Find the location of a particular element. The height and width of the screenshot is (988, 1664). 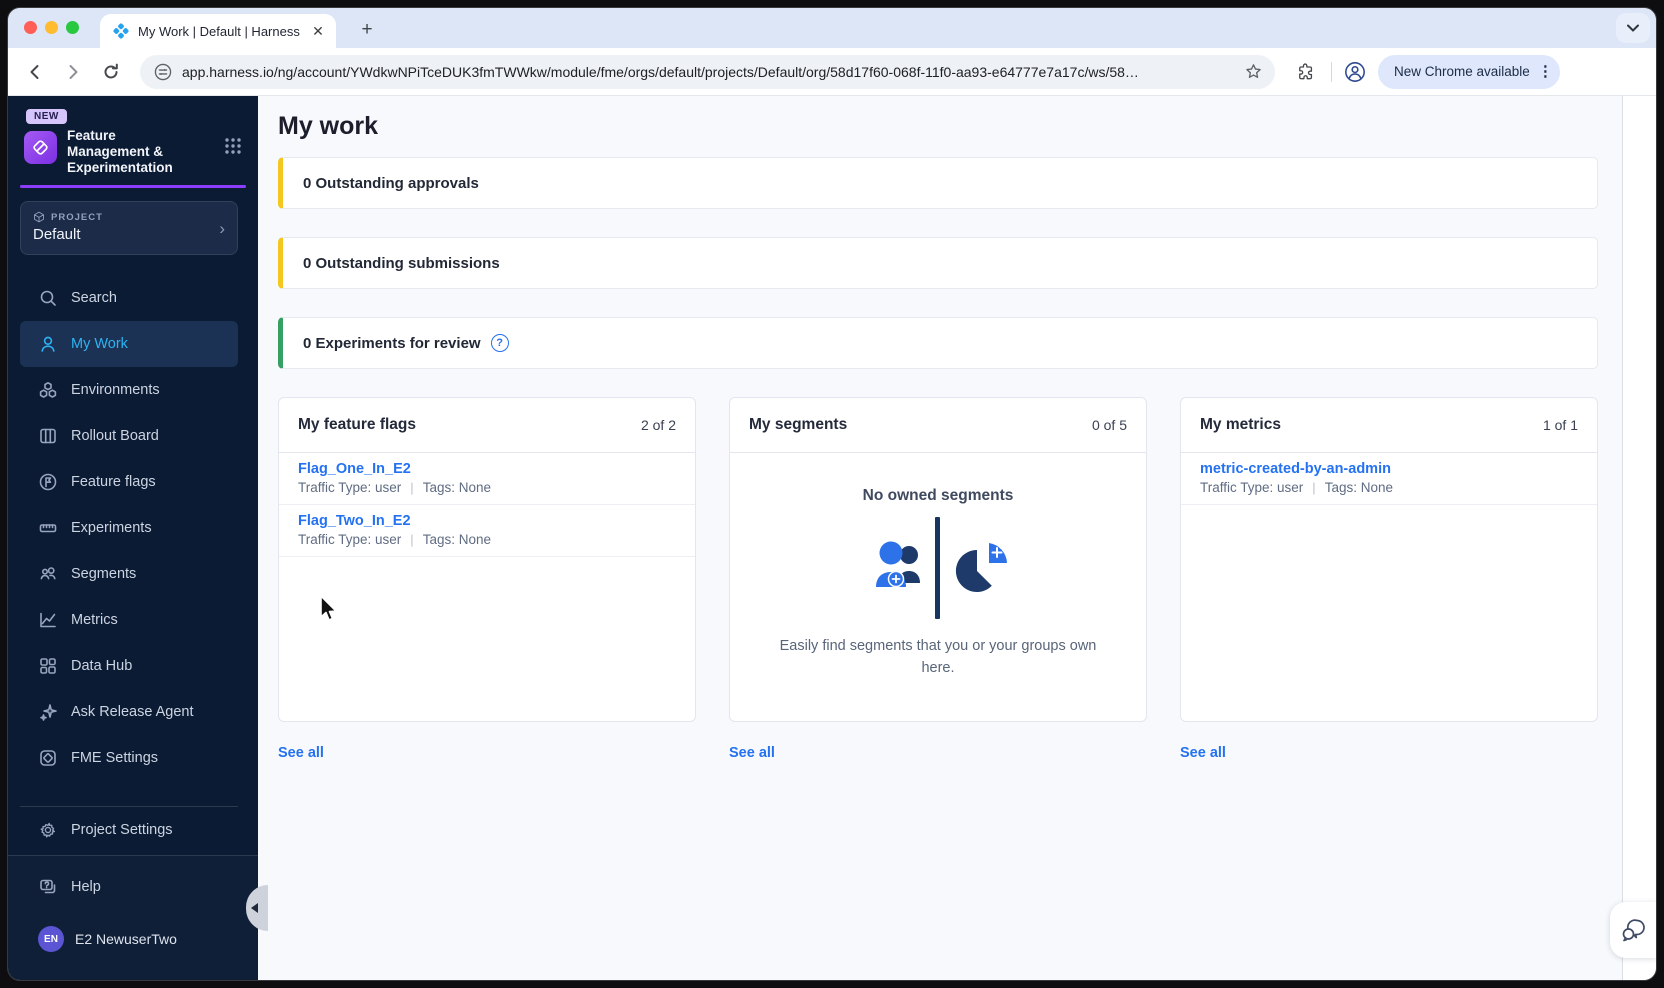

sidebar-item-environments: Environments is located at coordinates (129, 390).